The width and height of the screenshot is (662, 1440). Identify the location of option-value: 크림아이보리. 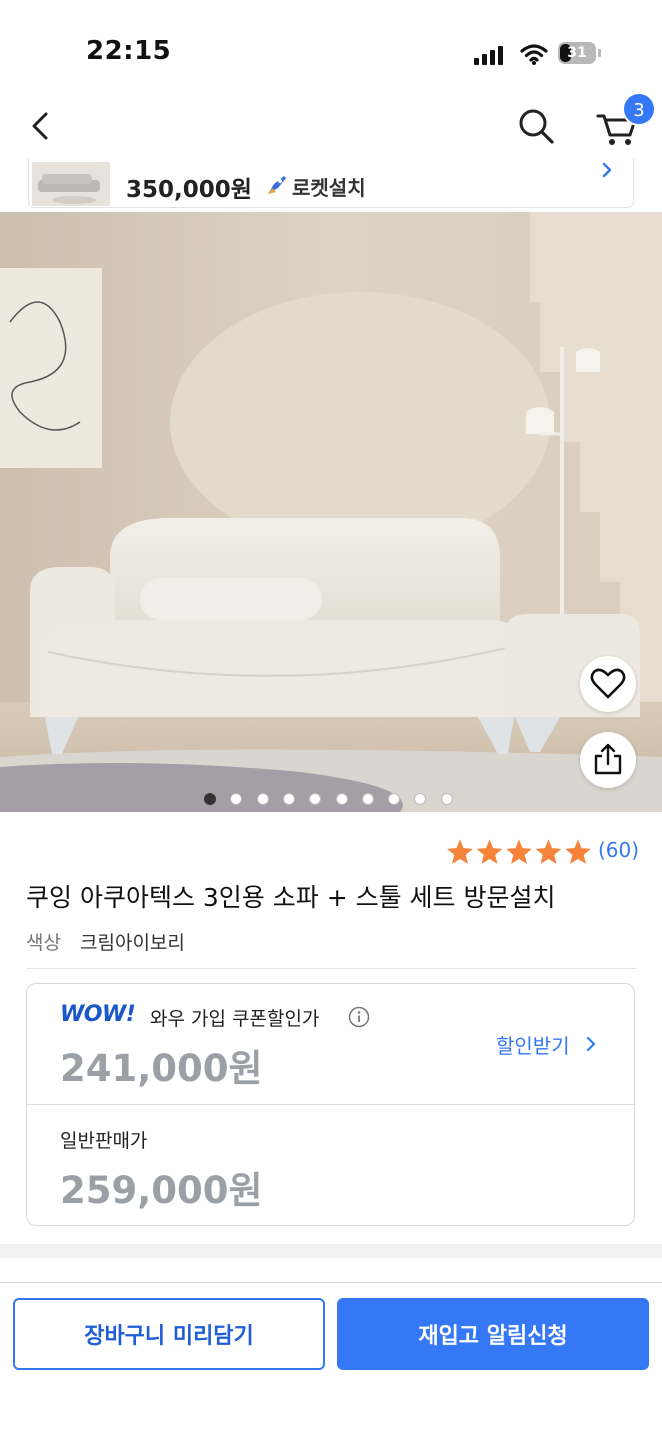
(132, 943).